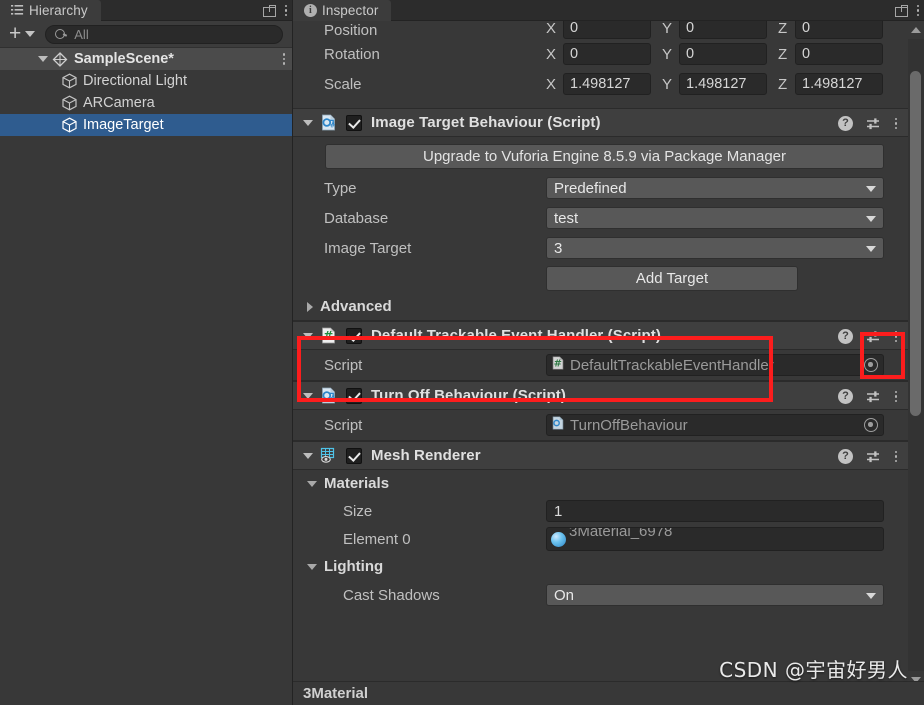 This screenshot has height=705, width=924. What do you see at coordinates (607, 30) in the screenshot?
I see `position-x-input: 0` at bounding box center [607, 30].